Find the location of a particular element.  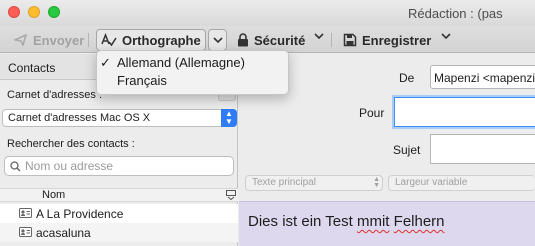

misspelled-word: mmit is located at coordinates (373, 221).